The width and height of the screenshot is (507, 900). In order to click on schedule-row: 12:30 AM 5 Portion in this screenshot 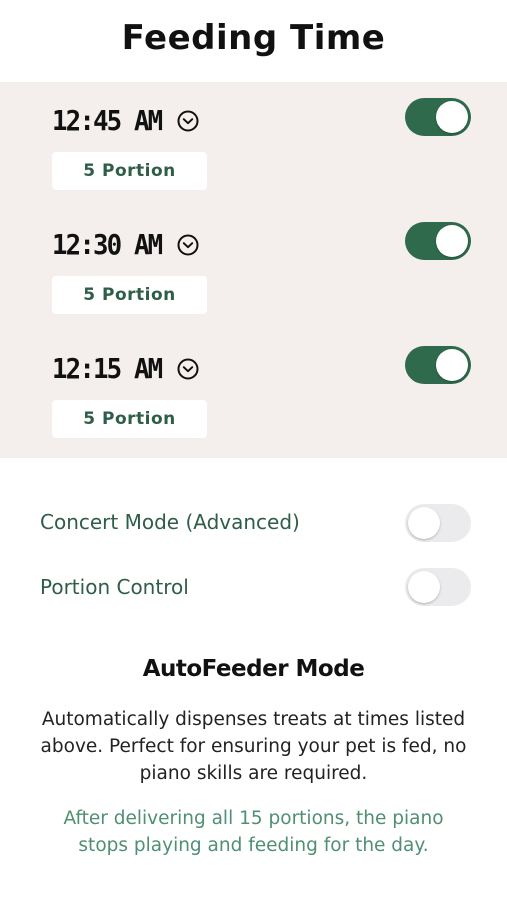, I will do `click(253, 268)`.